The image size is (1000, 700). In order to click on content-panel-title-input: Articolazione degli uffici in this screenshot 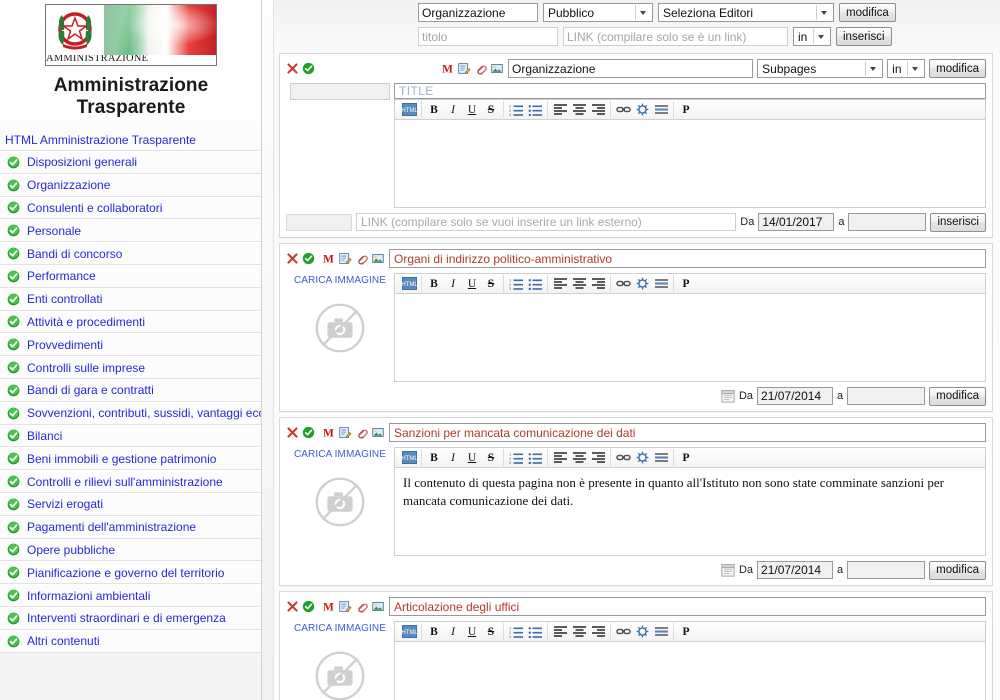, I will do `click(687, 606)`.